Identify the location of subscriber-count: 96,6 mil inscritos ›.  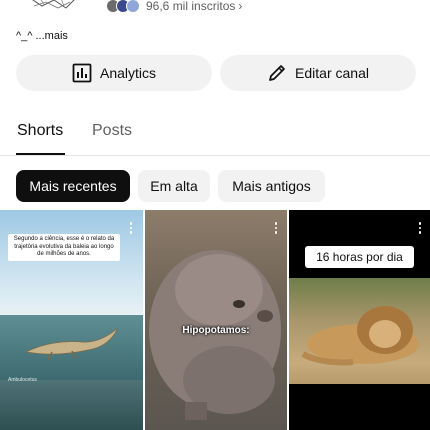
(194, 6).